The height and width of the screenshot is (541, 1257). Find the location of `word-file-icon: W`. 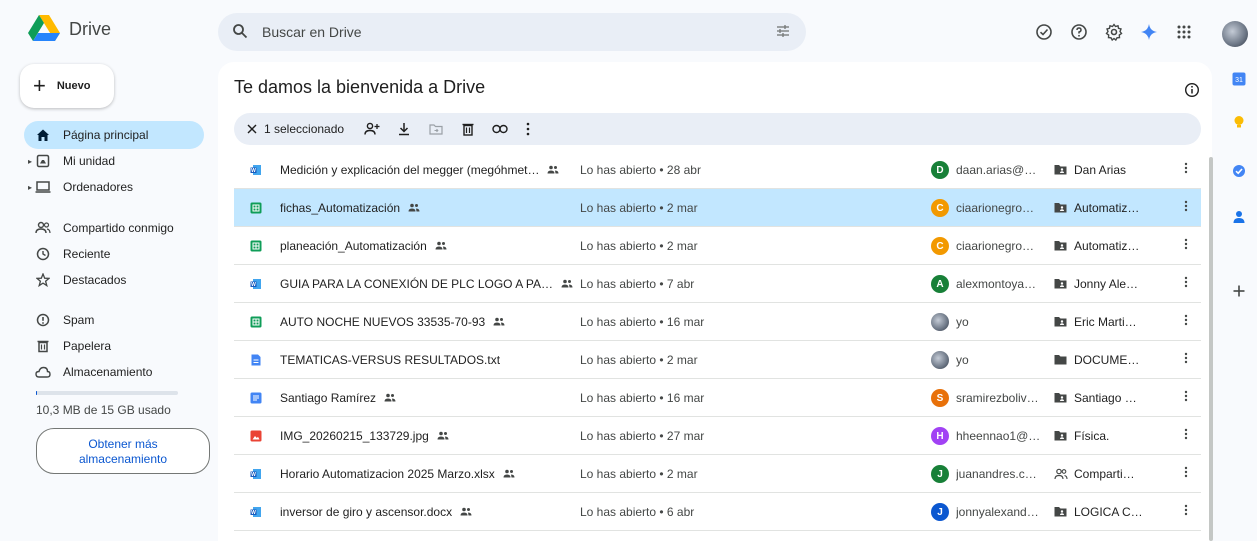

word-file-icon: W is located at coordinates (256, 284).